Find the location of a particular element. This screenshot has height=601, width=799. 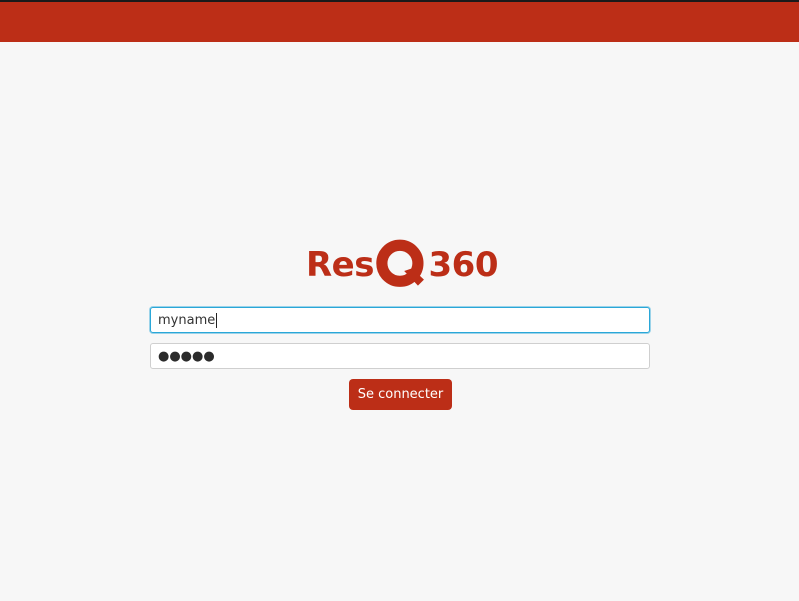

login-button: Se connecter is located at coordinates (400, 394).